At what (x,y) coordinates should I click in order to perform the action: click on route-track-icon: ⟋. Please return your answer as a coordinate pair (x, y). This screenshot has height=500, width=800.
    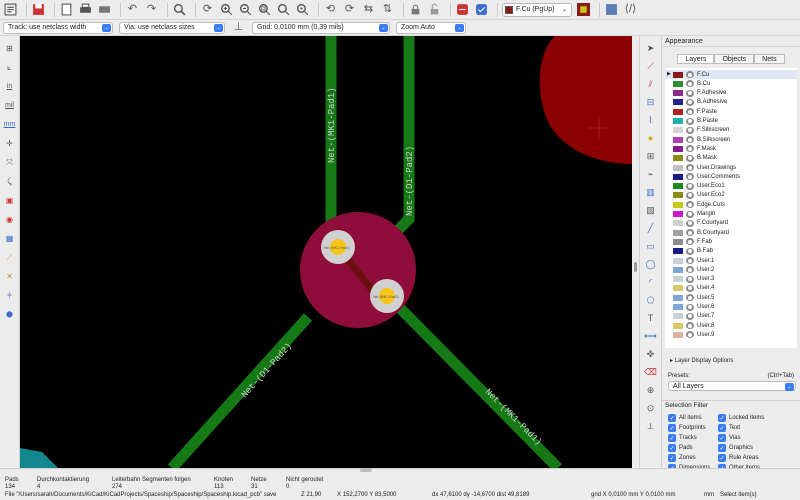
    Looking at the image, I should click on (650, 66).